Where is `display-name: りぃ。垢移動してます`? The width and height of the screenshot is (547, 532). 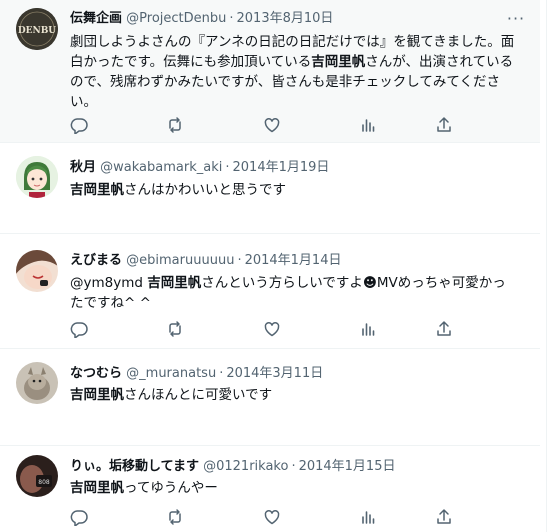 display-name: りぃ。垢移動してます is located at coordinates (134, 466).